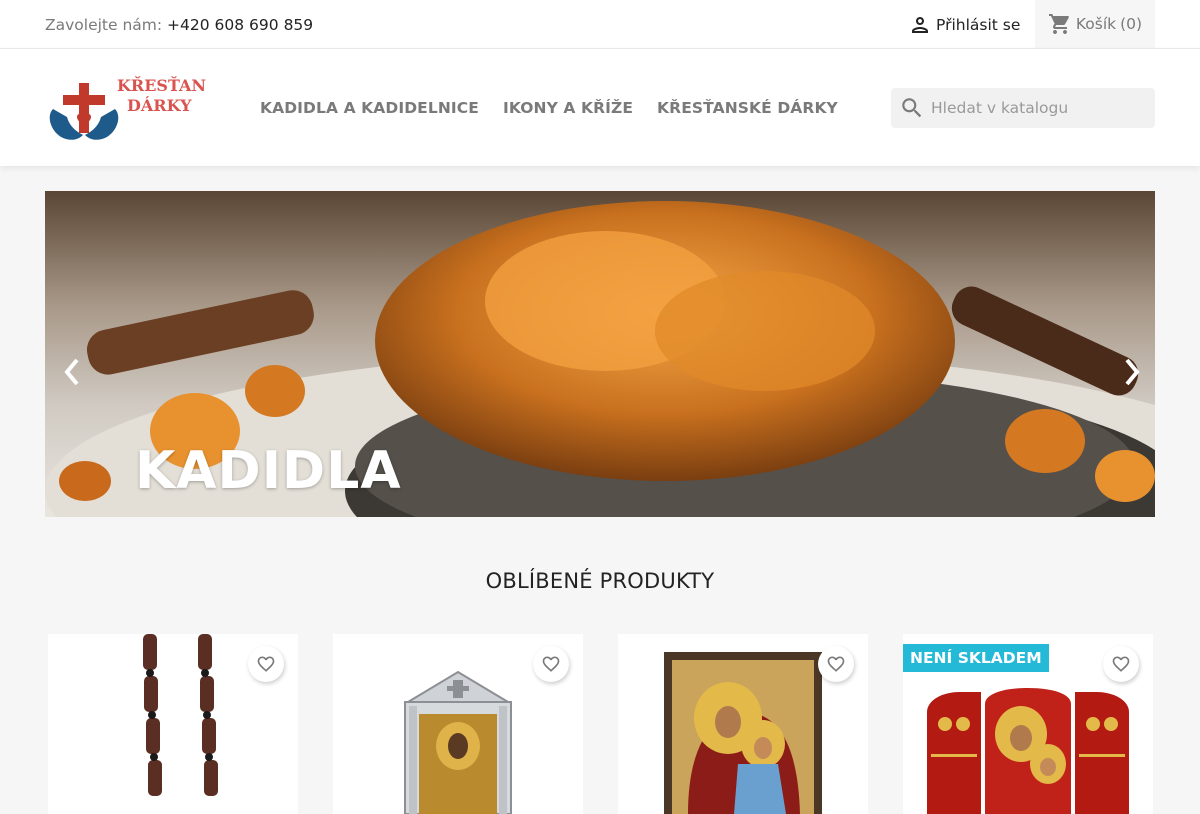  Describe the element at coordinates (240, 25) in the screenshot. I see `phone-link: +420 608 690 859` at that location.